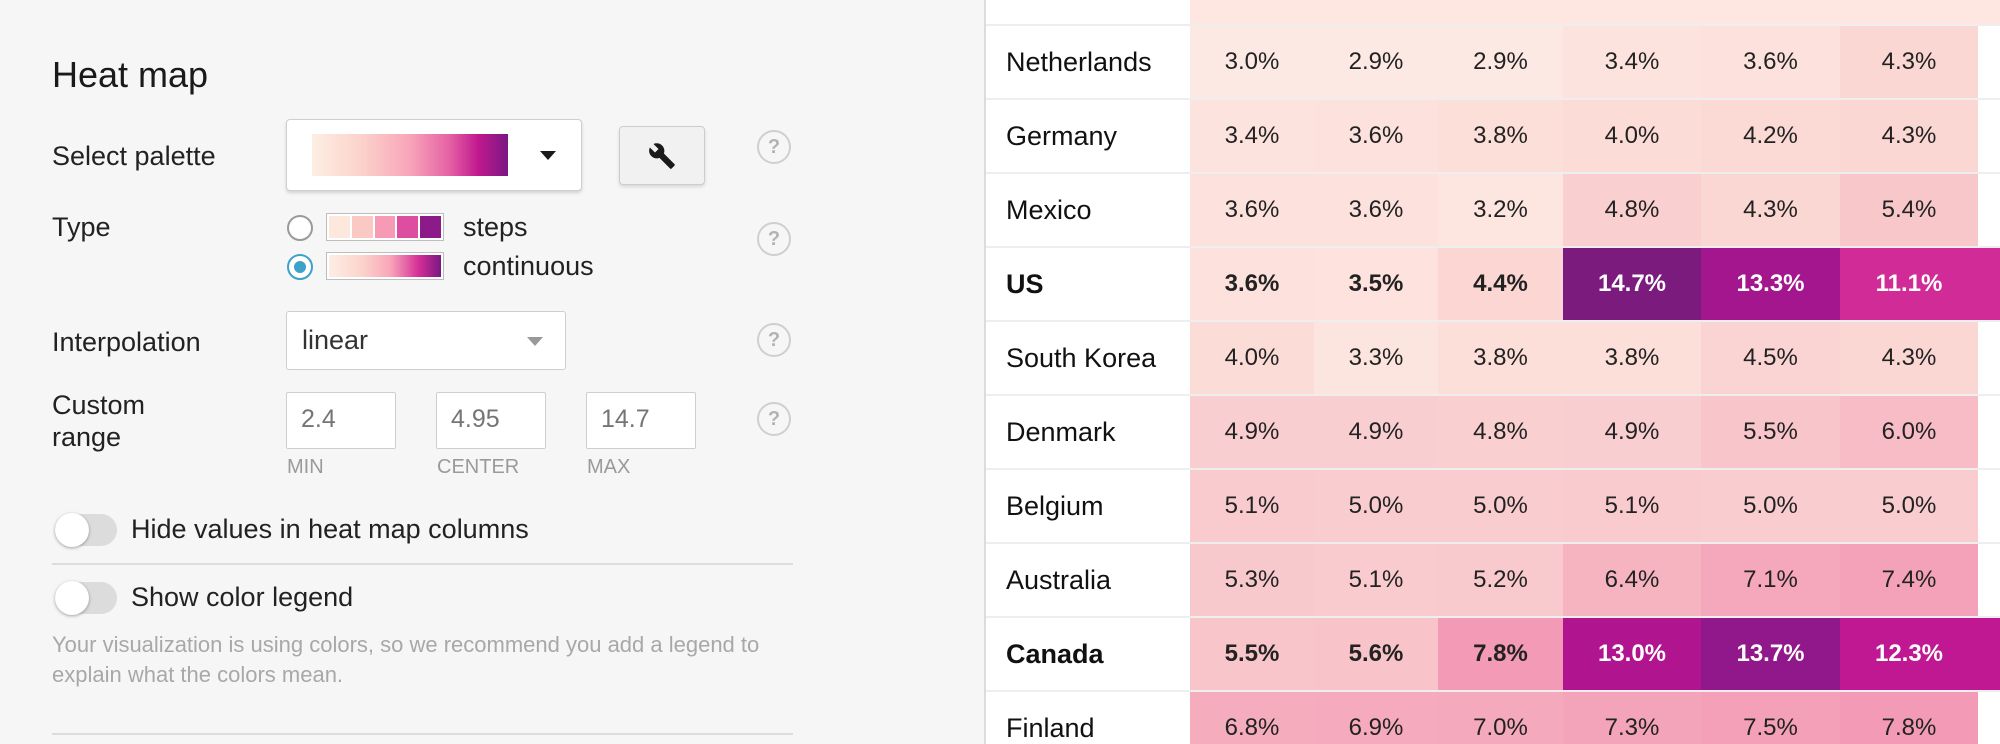 This screenshot has height=744, width=2000. What do you see at coordinates (495, 227) in the screenshot?
I see `steps-option-label: steps` at bounding box center [495, 227].